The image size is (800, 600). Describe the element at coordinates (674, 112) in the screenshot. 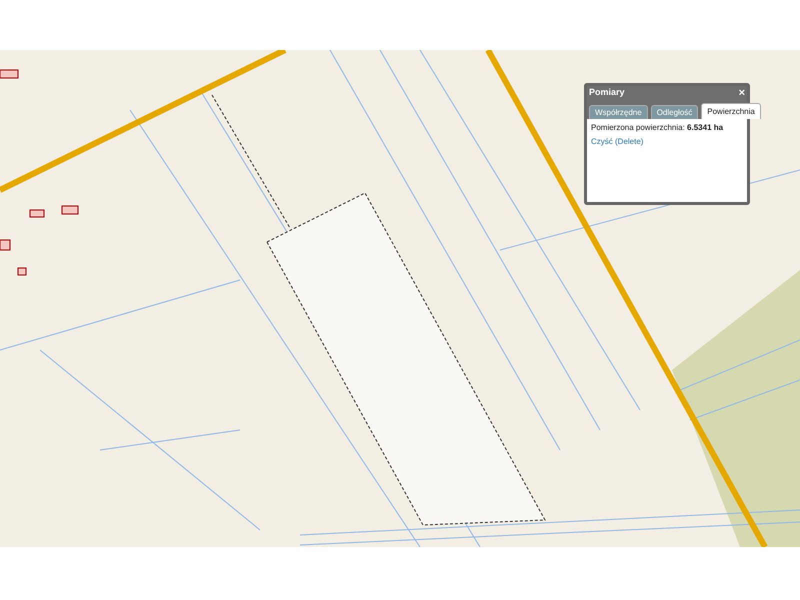

I see `panel-tab: Odległość` at that location.